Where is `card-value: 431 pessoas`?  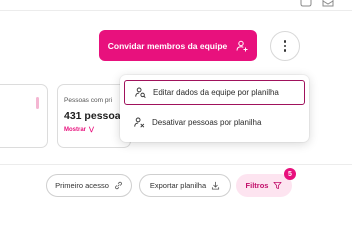
card-value: 431 pessoas is located at coordinates (95, 116).